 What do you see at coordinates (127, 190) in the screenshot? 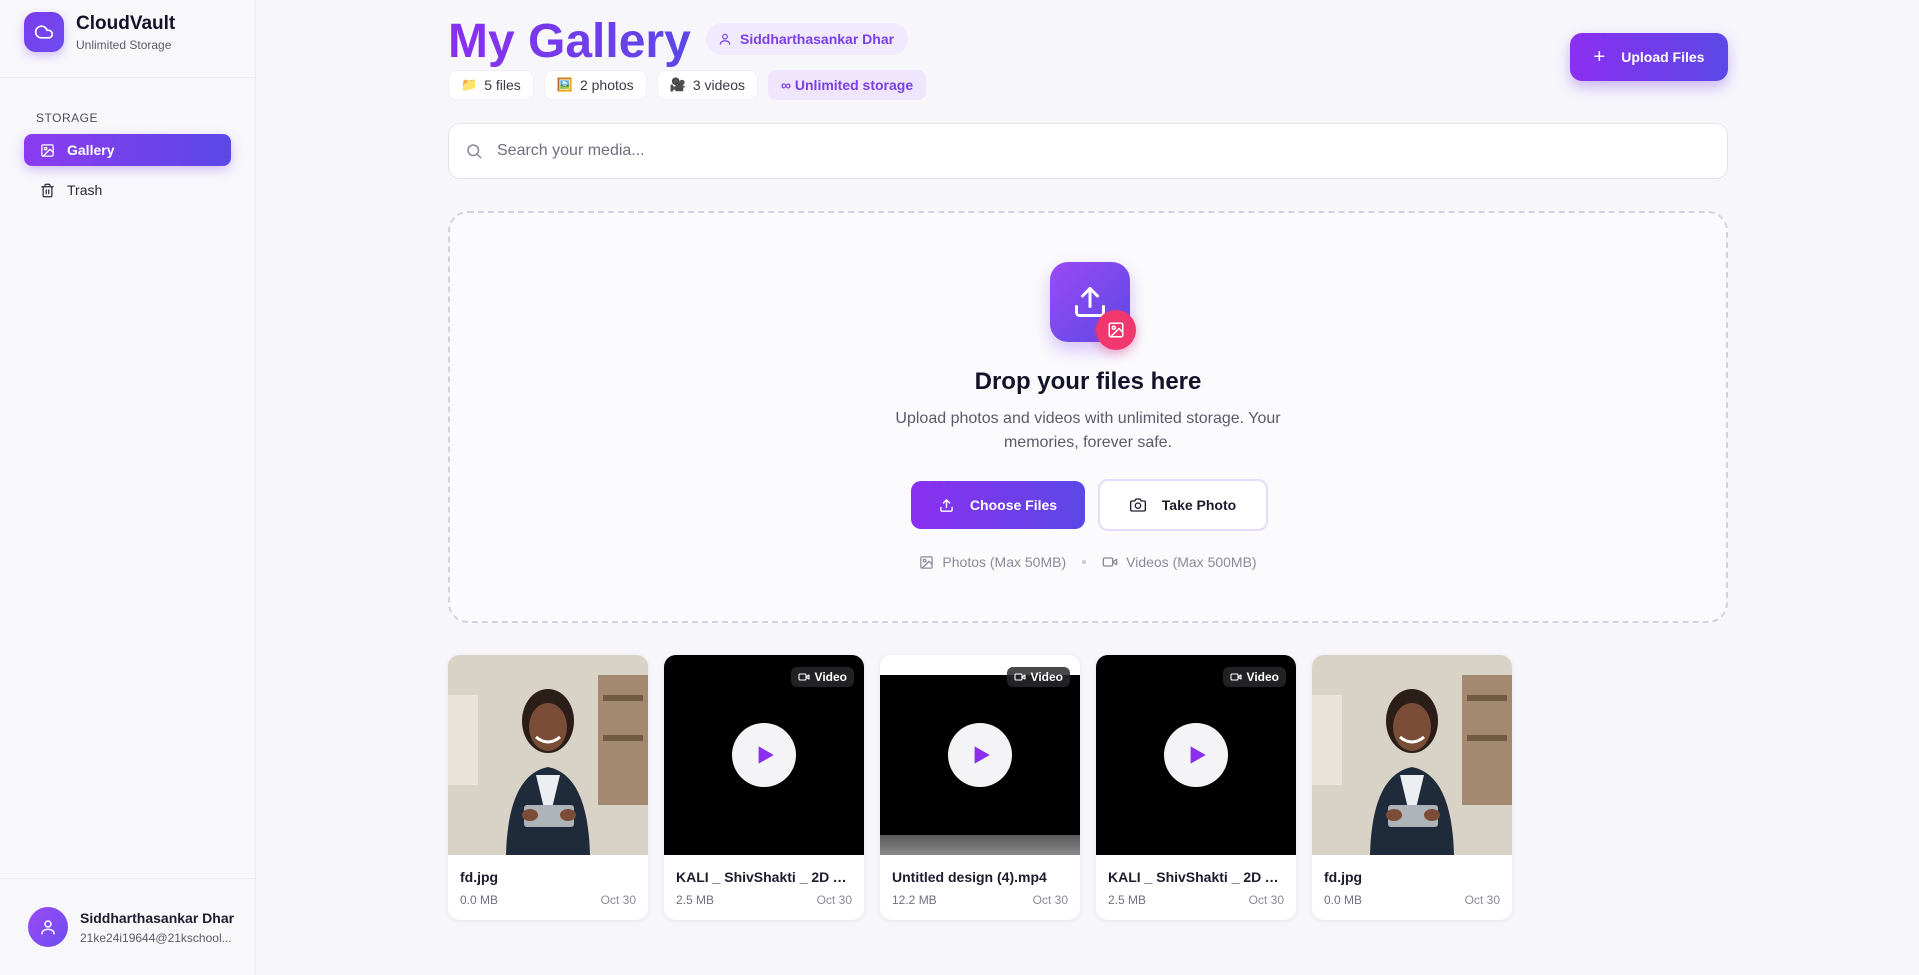
I see `sidebar-item-trash: Trash` at bounding box center [127, 190].